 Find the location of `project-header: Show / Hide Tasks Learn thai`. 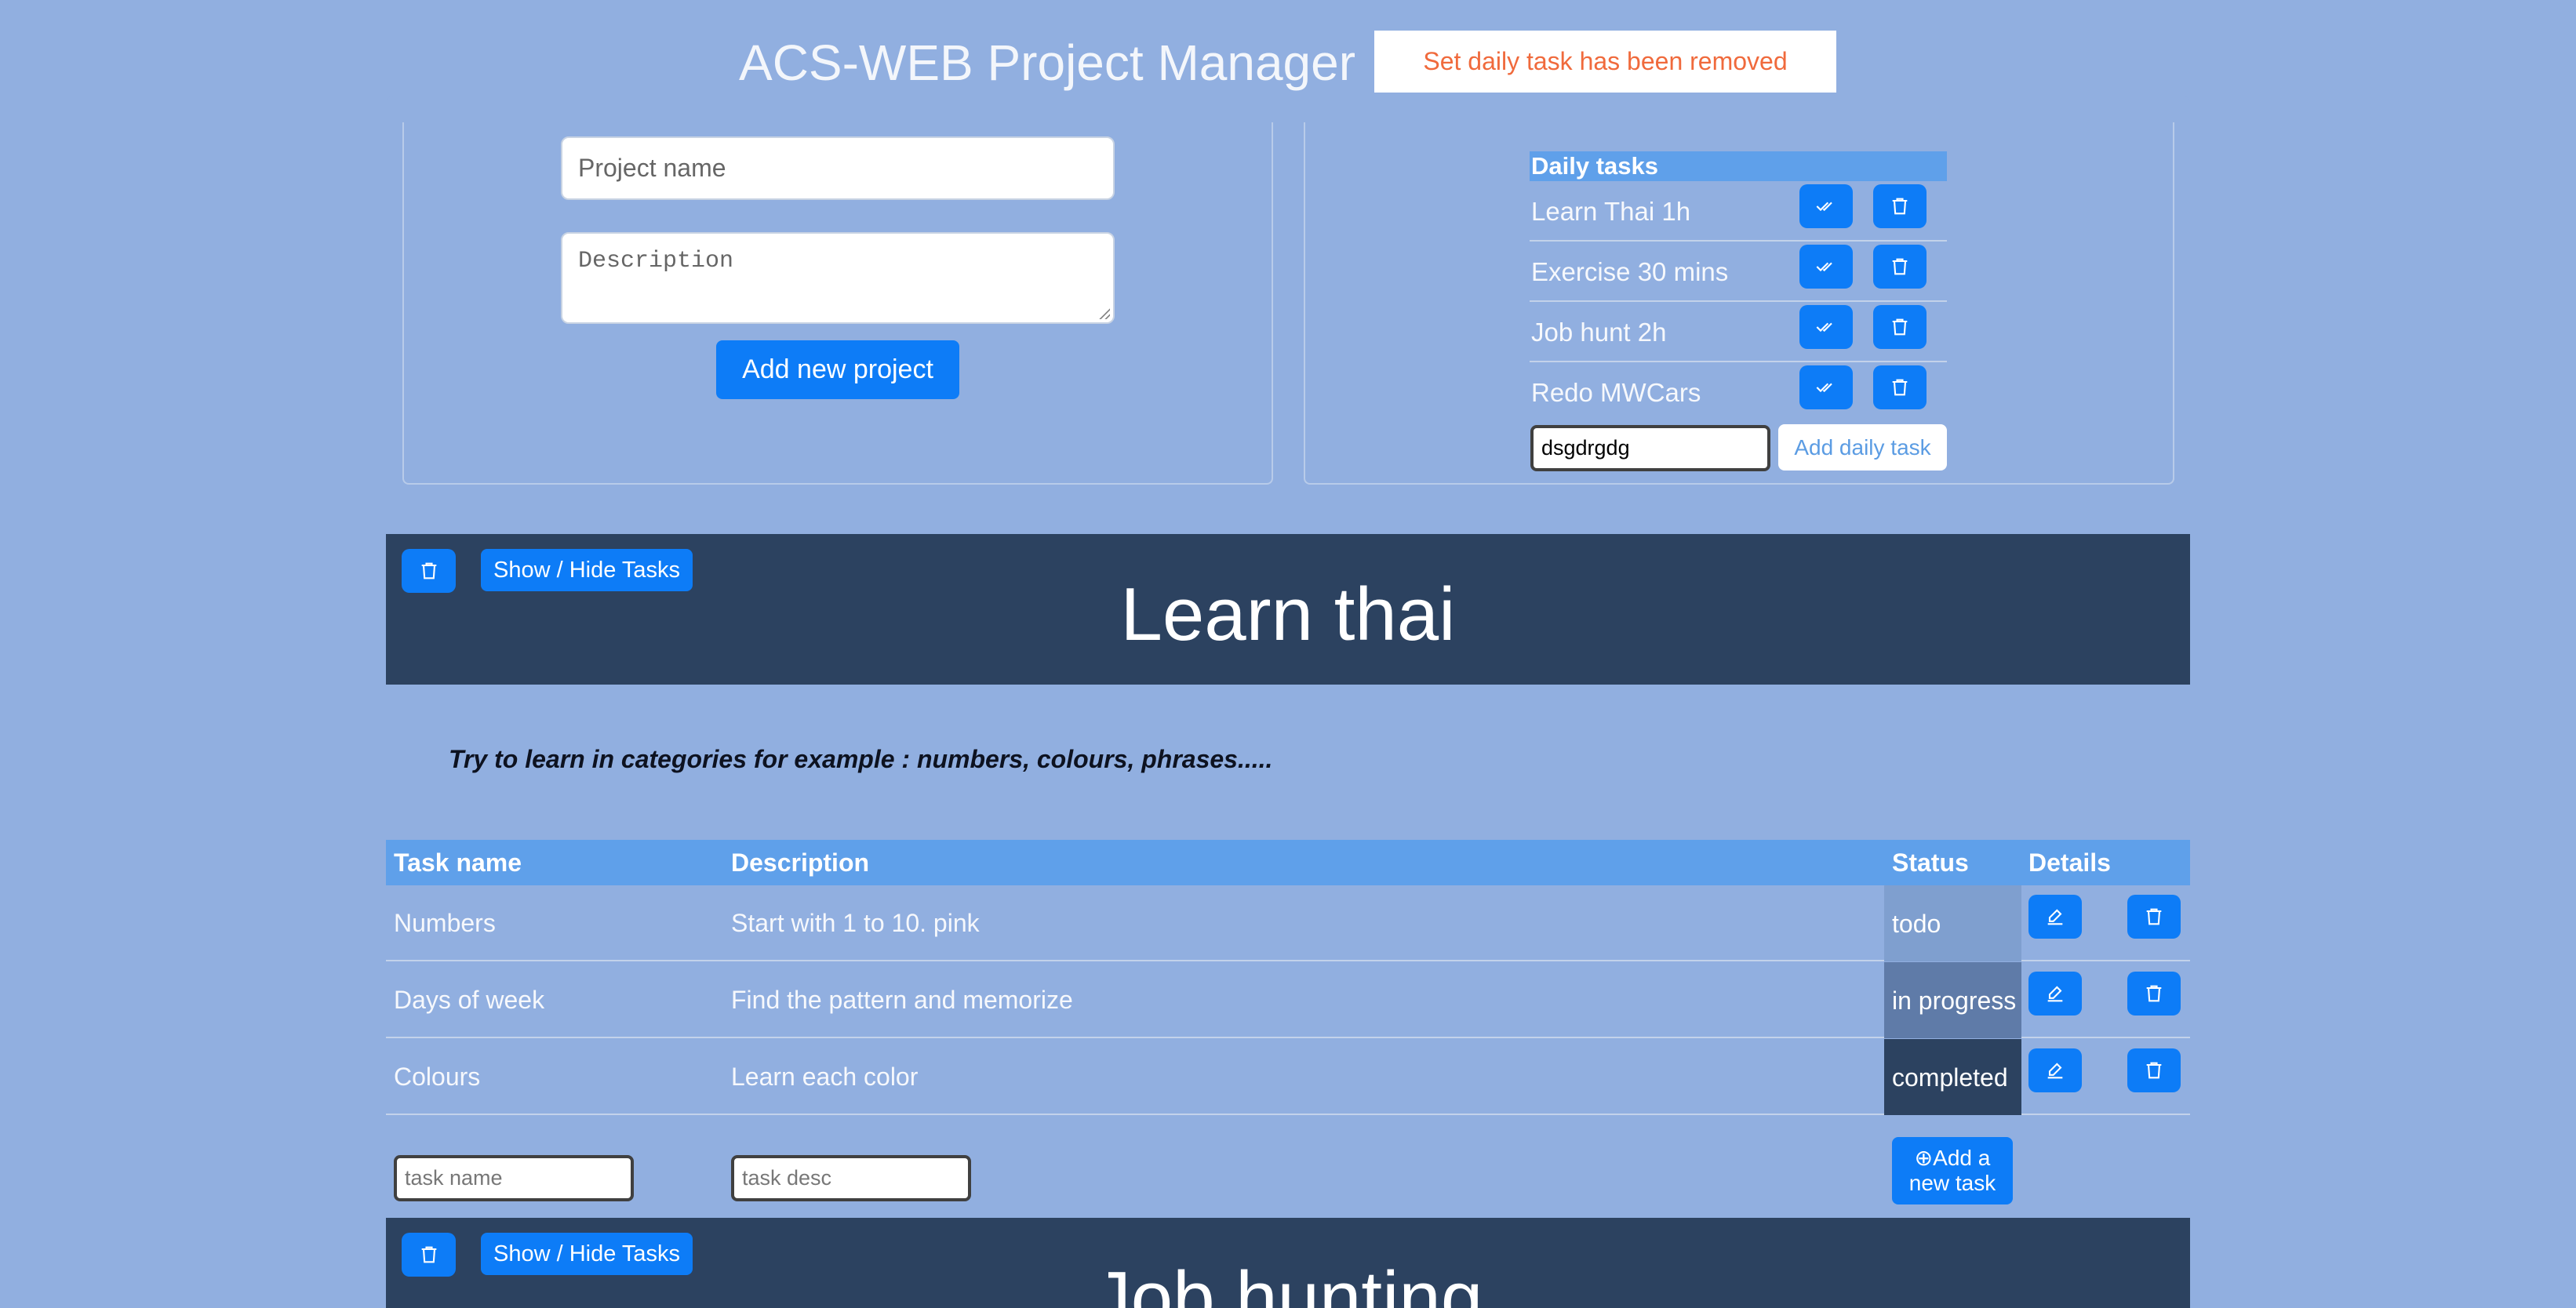

project-header: Show / Hide Tasks Learn thai is located at coordinates (1288, 609).